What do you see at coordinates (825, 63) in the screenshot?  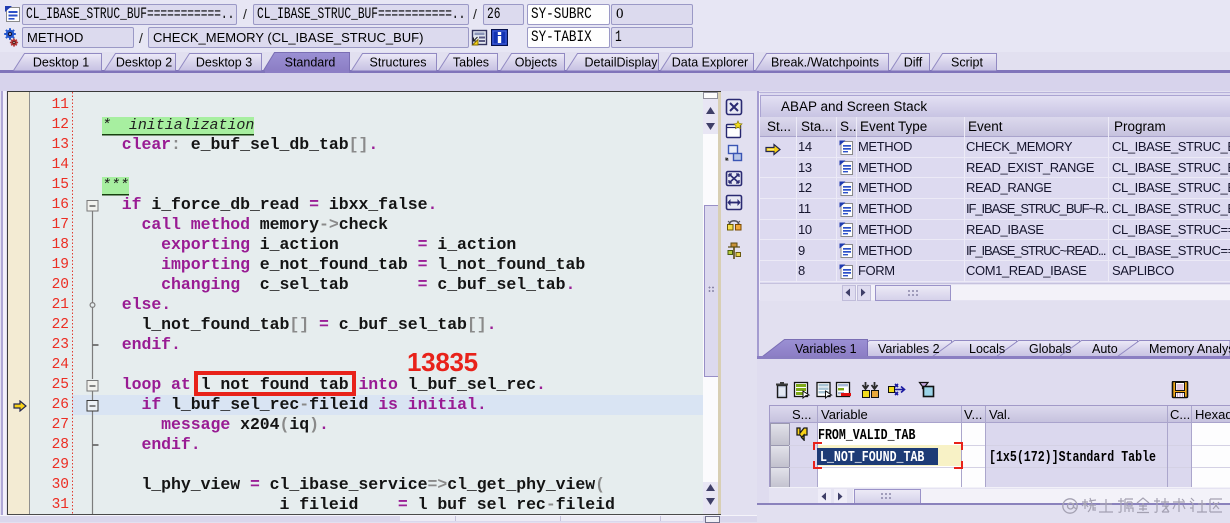 I see `svg-text: Break./Watchpoints` at bounding box center [825, 63].